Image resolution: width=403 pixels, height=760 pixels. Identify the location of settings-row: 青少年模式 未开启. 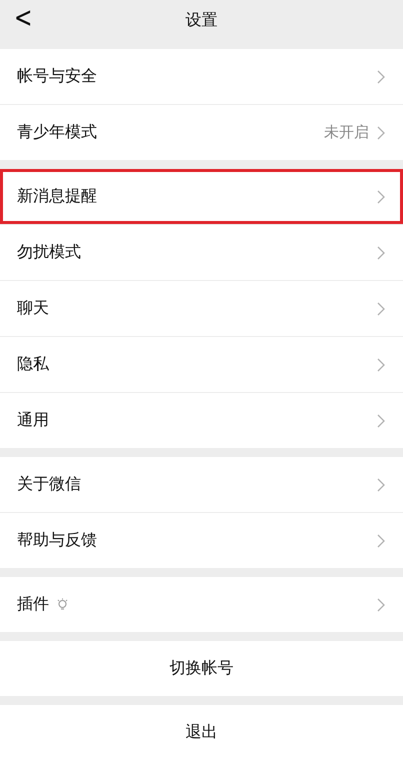
(201, 132).